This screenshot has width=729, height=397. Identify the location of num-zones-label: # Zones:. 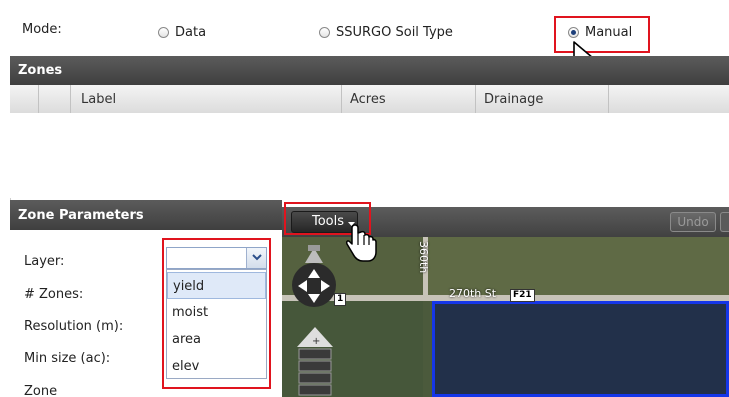
(54, 294).